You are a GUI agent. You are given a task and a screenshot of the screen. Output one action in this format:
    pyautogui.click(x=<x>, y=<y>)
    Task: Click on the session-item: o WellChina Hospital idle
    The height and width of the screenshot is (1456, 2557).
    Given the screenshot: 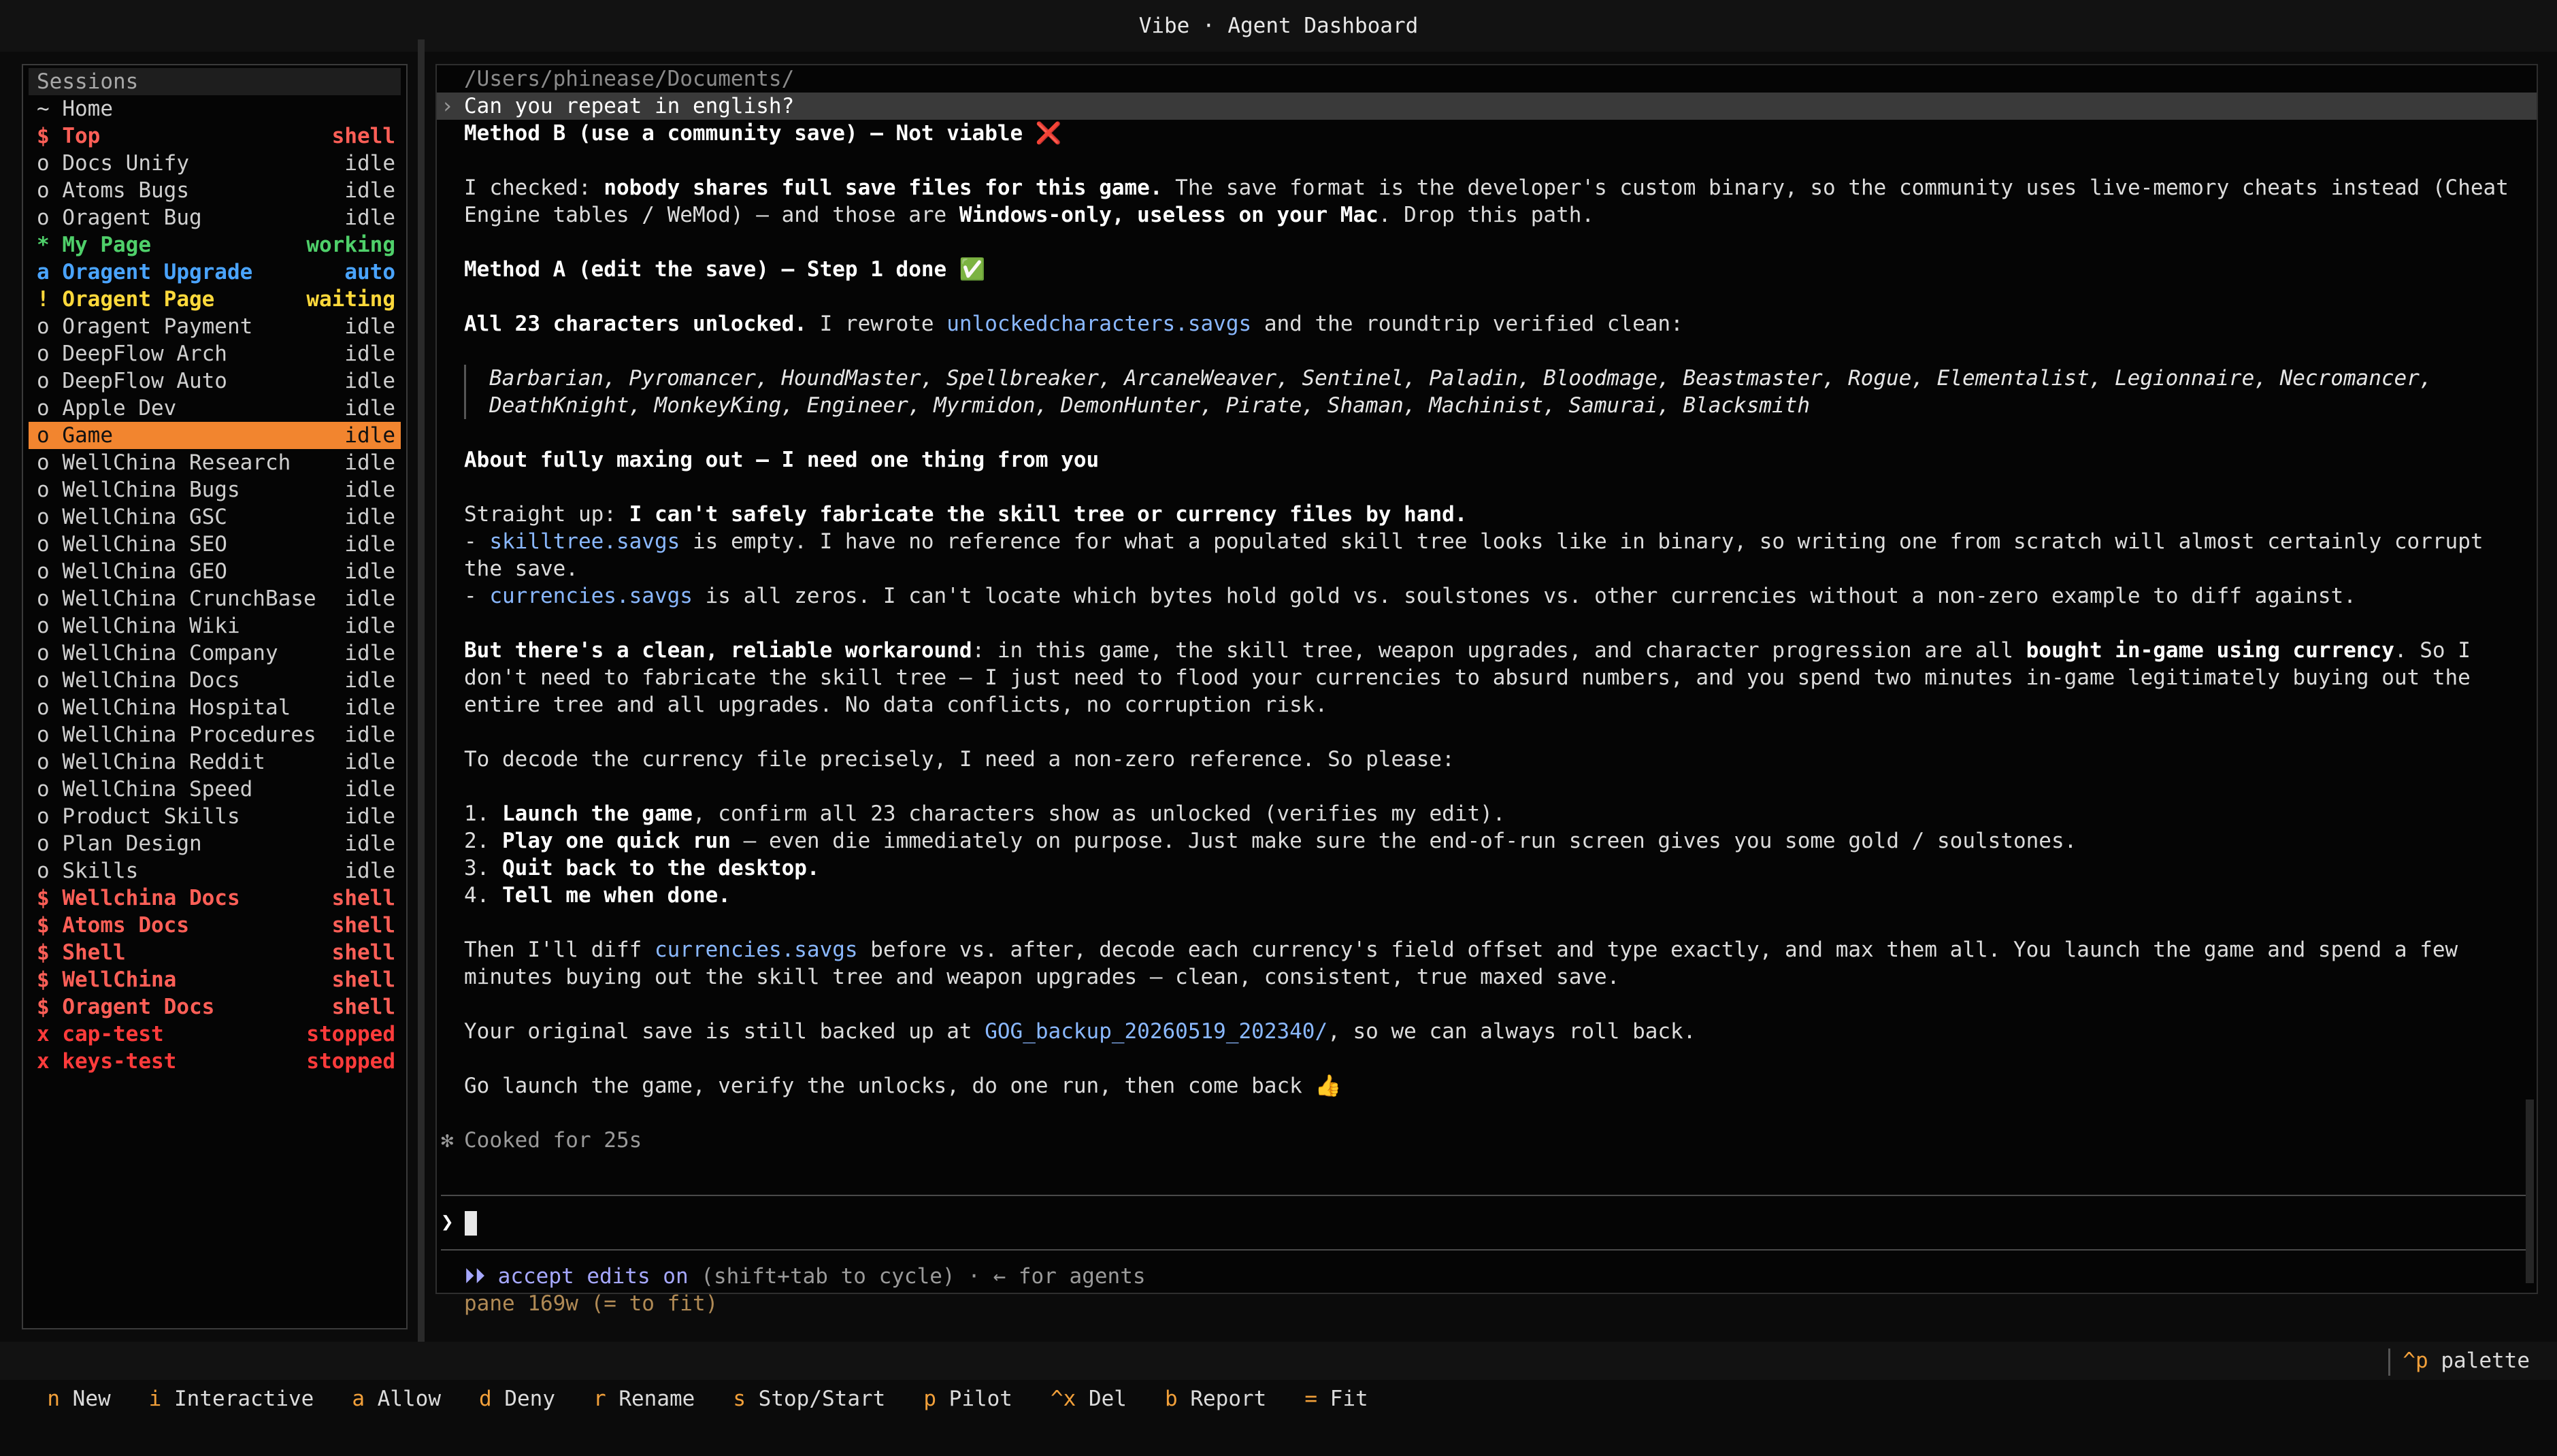 What is the action you would take?
    pyautogui.click(x=214, y=708)
    